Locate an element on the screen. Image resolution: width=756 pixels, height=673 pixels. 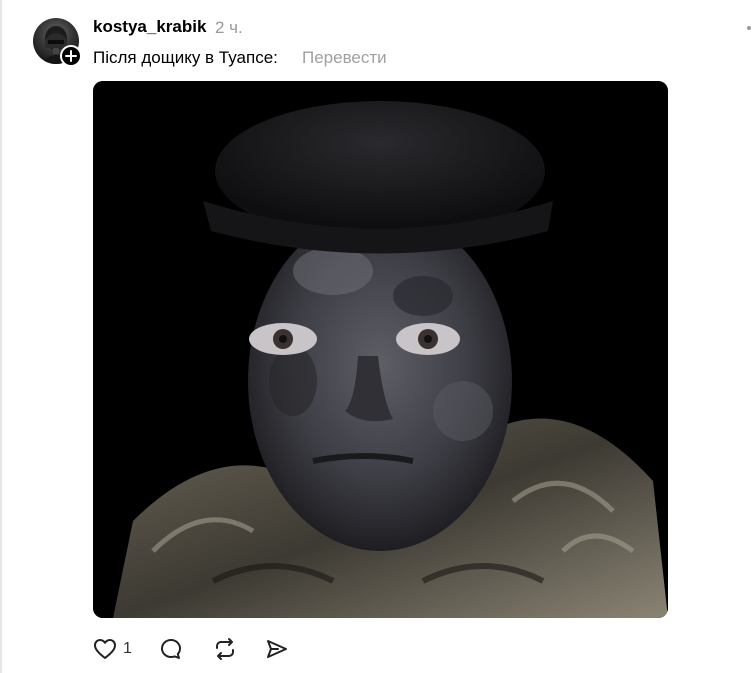
avatar is located at coordinates (57, 42).